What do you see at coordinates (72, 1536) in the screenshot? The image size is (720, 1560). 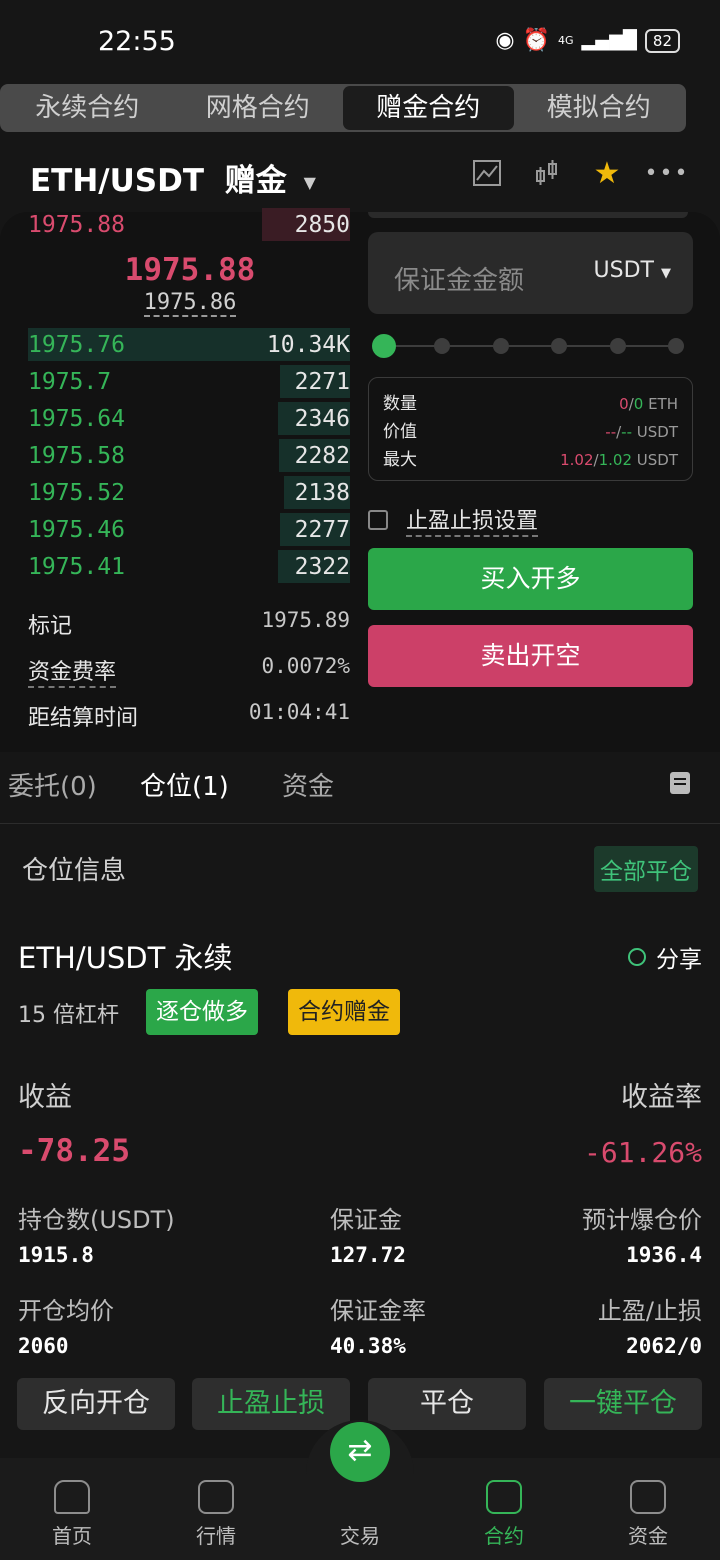 I see `nav-home-label: 首页` at bounding box center [72, 1536].